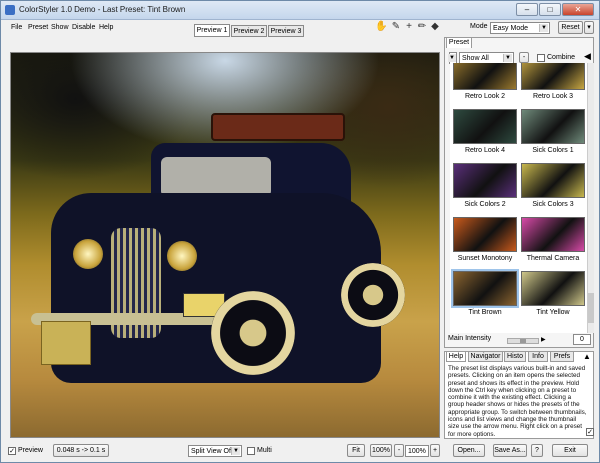  Describe the element at coordinates (38, 27) in the screenshot. I see `menu-preset: Preset` at that location.